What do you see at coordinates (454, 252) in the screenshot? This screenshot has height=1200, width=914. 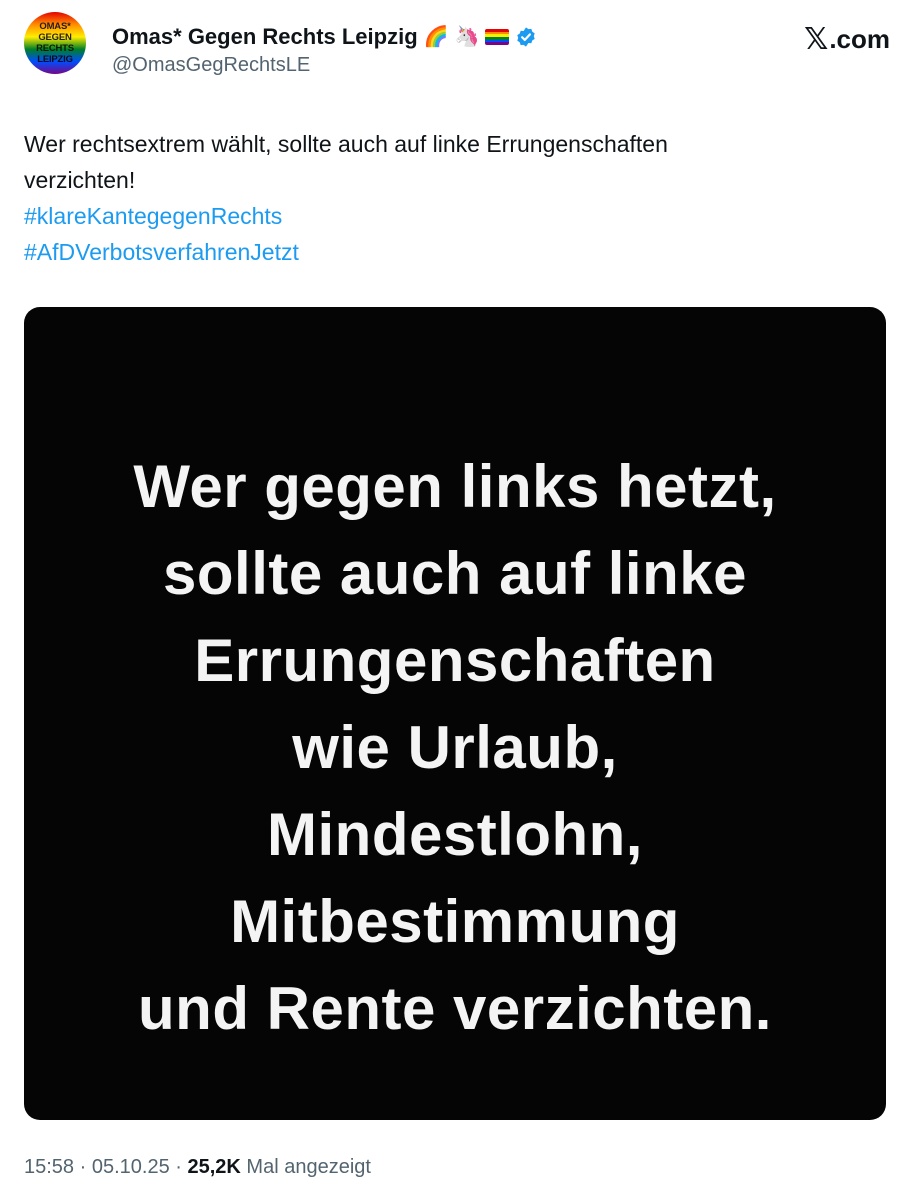 I see `hashtag-link: #AfDVerbotsverfahrenJetzt` at bounding box center [454, 252].